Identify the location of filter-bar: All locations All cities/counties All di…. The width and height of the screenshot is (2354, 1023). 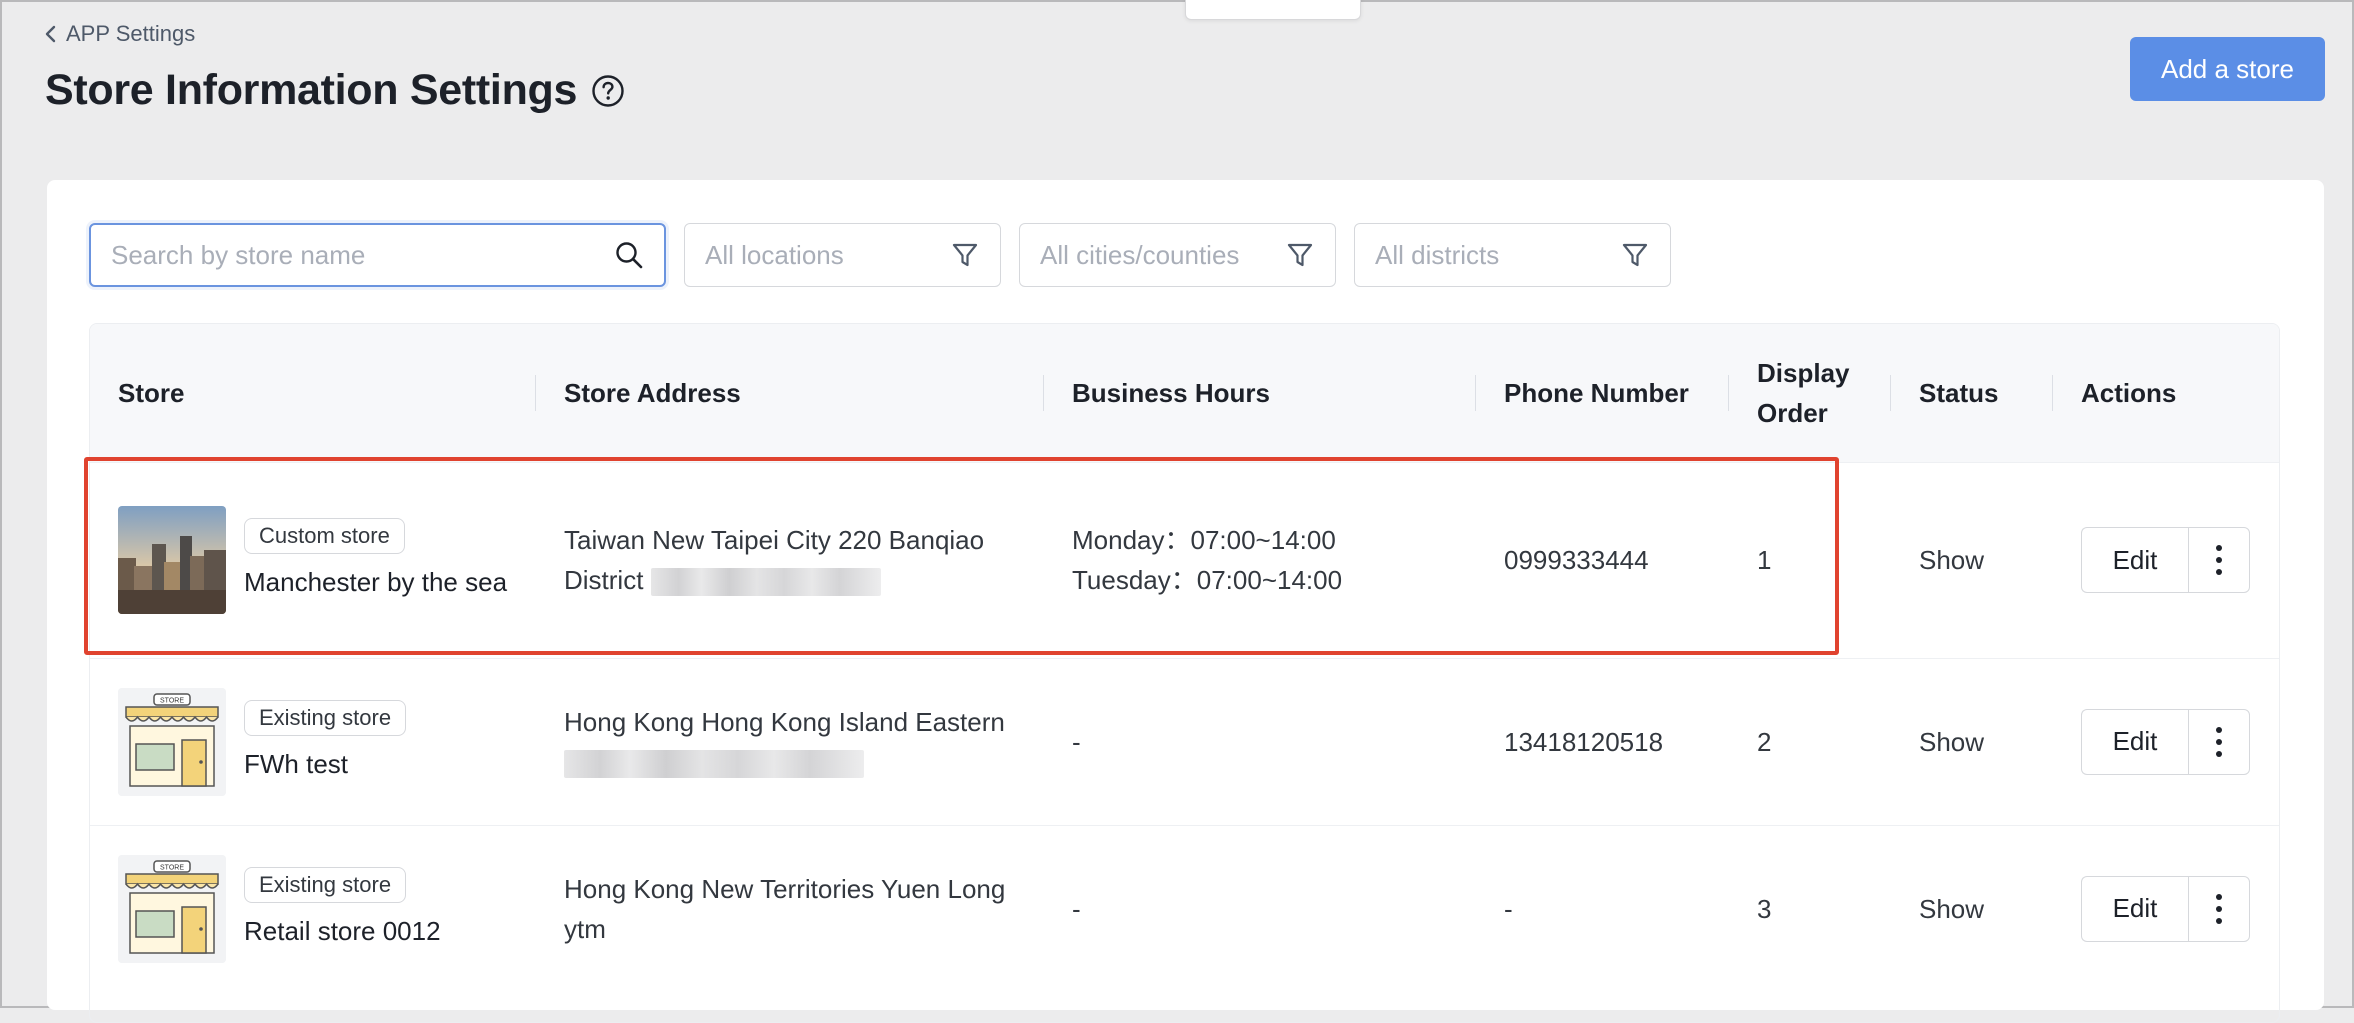
(880, 255).